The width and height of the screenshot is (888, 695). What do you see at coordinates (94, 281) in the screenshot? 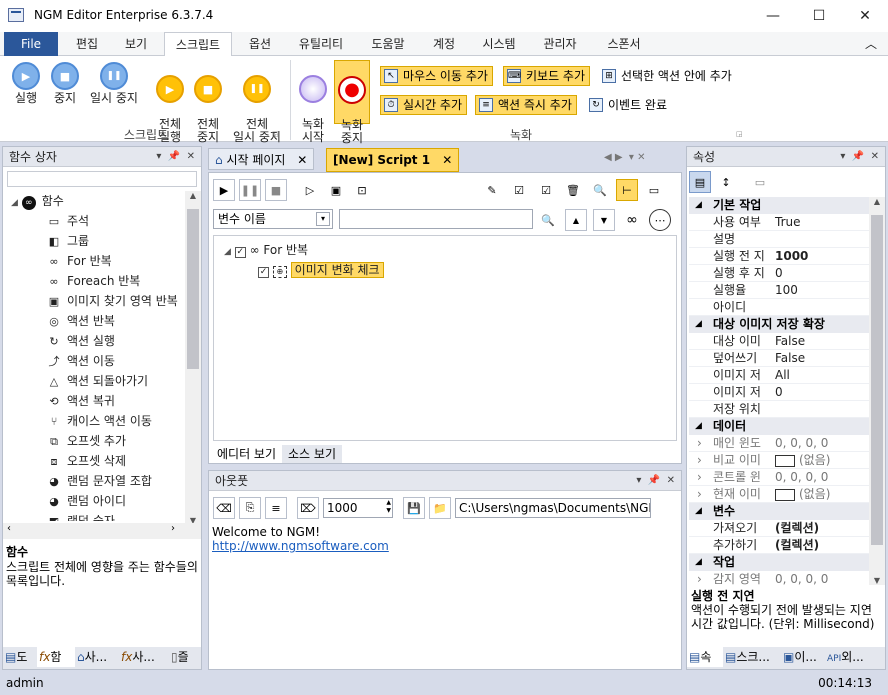
I see `function-item: ∞ Foreach 반복` at bounding box center [94, 281].